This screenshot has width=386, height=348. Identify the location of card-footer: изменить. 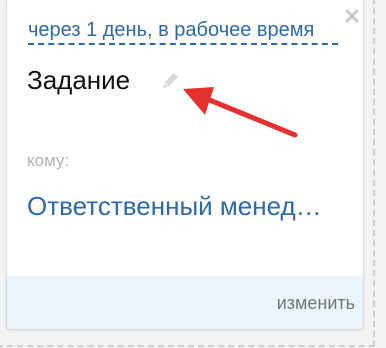
(185, 302).